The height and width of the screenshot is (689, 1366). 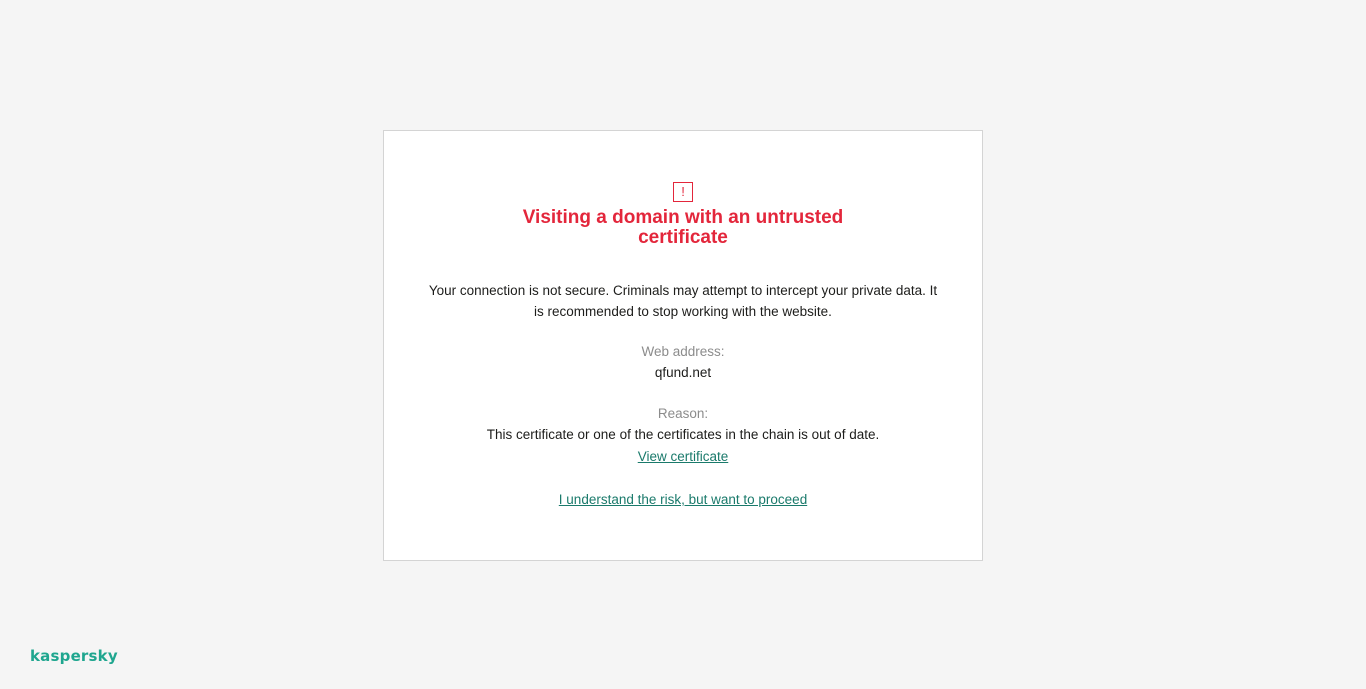 What do you see at coordinates (683, 372) in the screenshot?
I see `web-address-value: qfund.net` at bounding box center [683, 372].